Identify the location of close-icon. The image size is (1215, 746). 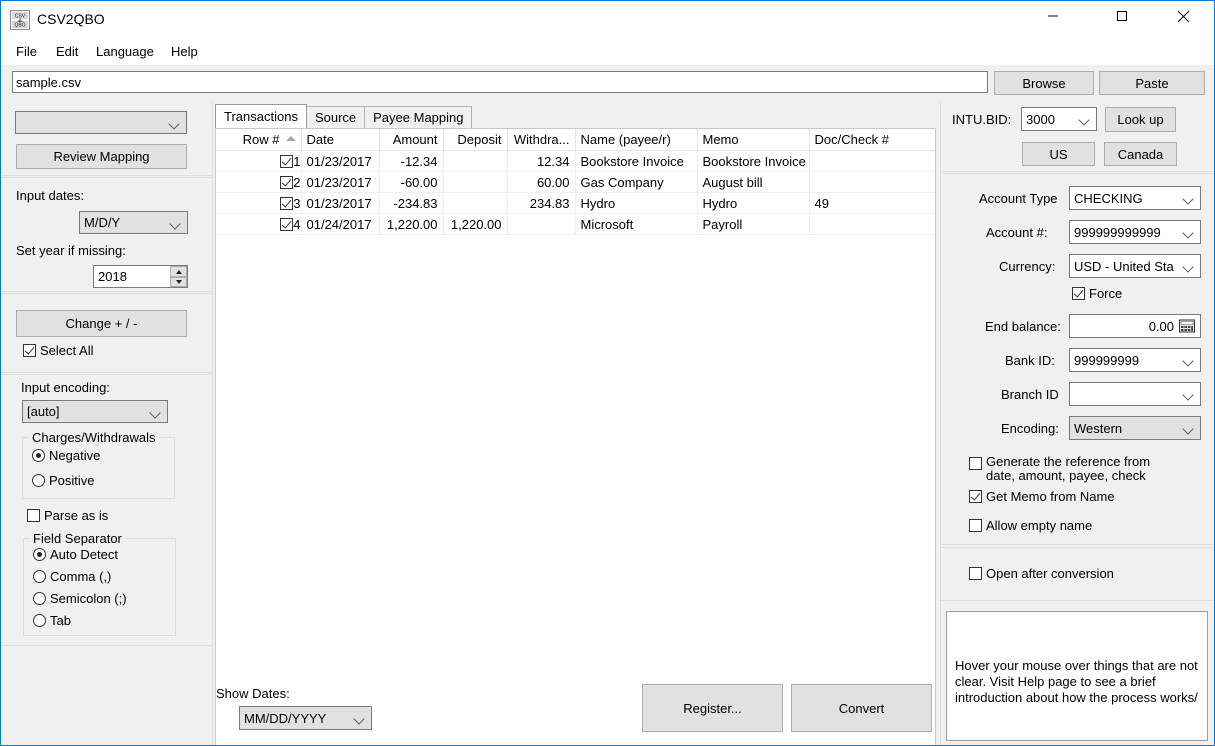
(1183, 16).